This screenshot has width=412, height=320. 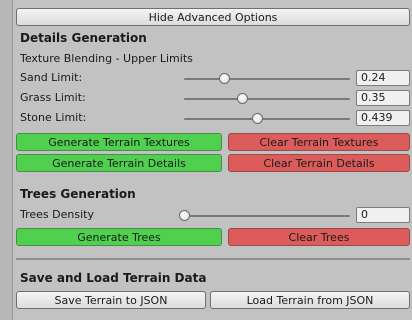 What do you see at coordinates (51, 77) in the screenshot?
I see `sand-limit-label: Sand Limit:` at bounding box center [51, 77].